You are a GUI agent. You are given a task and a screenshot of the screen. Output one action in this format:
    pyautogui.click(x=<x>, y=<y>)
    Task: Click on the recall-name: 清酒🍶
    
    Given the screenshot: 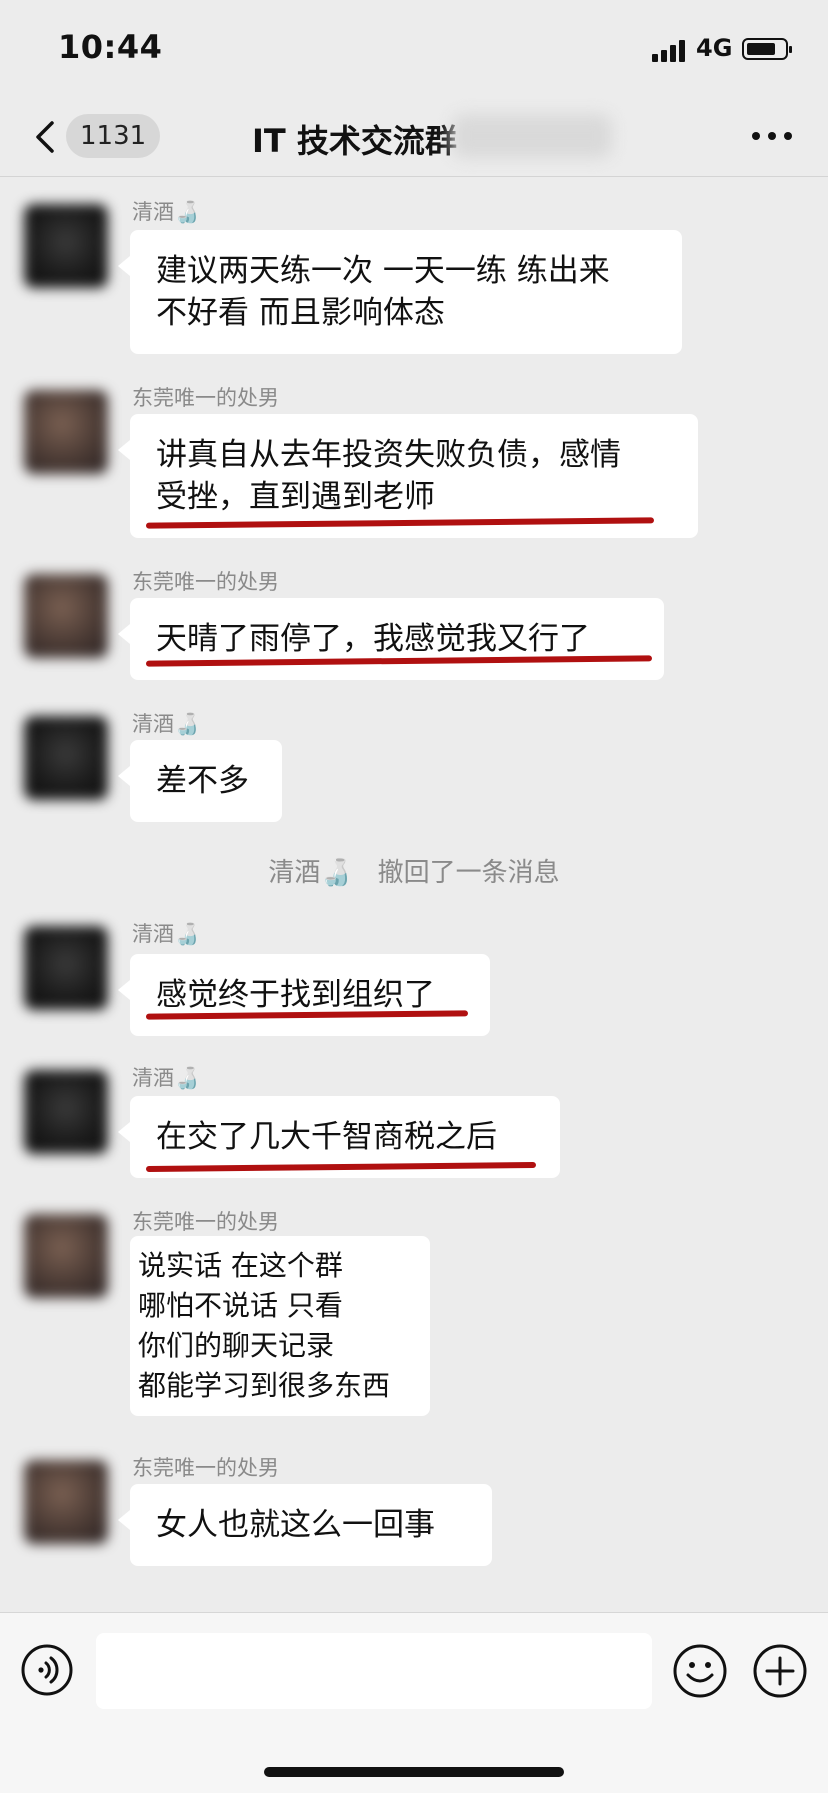 What is the action you would take?
    pyautogui.click(x=310, y=873)
    